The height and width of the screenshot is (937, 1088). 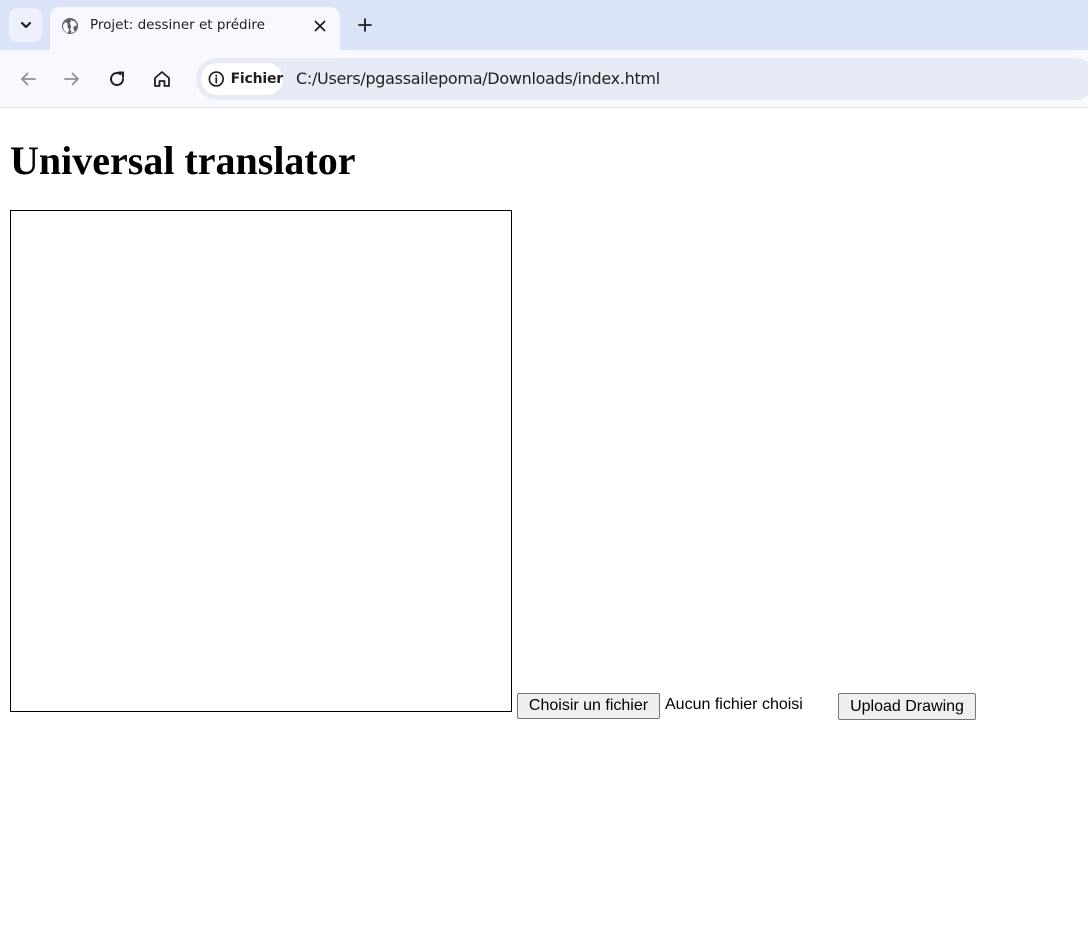 I want to click on forward-button, so click(x=72, y=79).